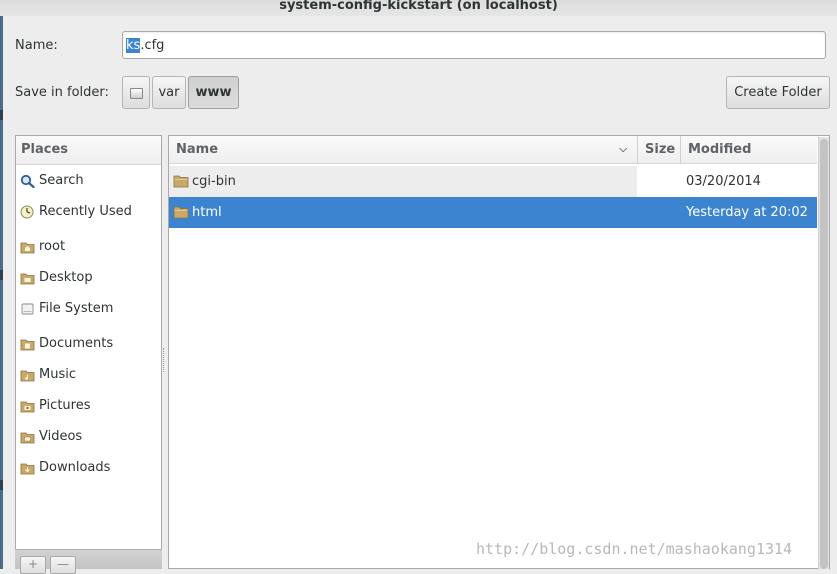  I want to click on place-music: Music, so click(88, 375).